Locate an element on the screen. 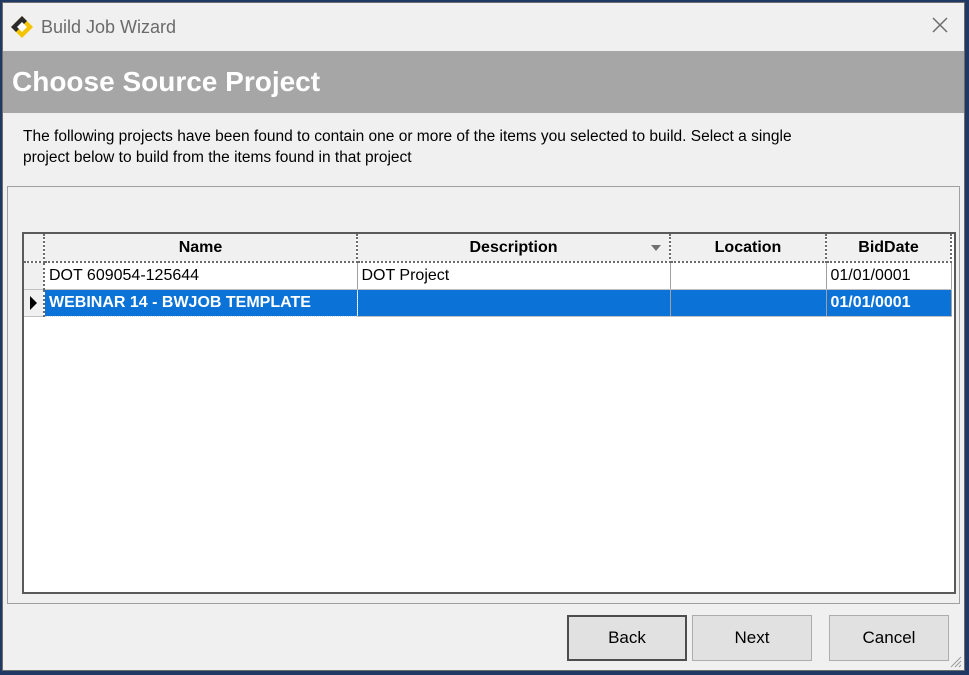 This screenshot has width=969, height=675. cell-name: DOT 609054-125644 is located at coordinates (201, 276).